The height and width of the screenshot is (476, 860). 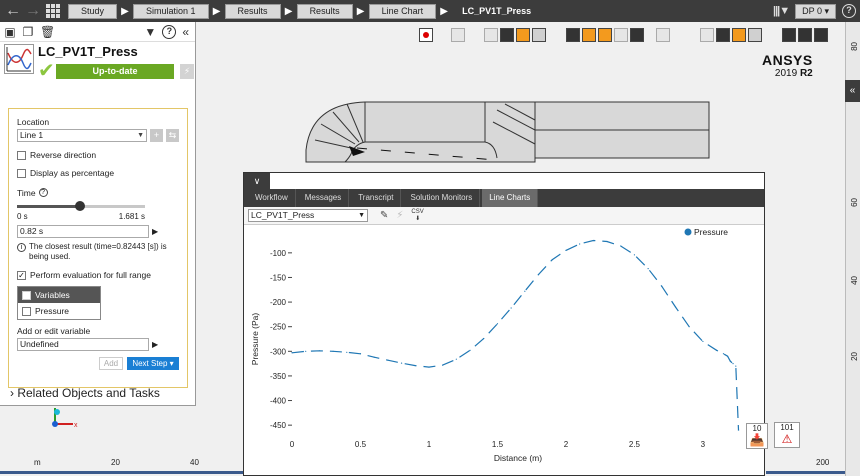 I want to click on related-objects-toggle: › Related Objects and Tasks, so click(x=85, y=393).